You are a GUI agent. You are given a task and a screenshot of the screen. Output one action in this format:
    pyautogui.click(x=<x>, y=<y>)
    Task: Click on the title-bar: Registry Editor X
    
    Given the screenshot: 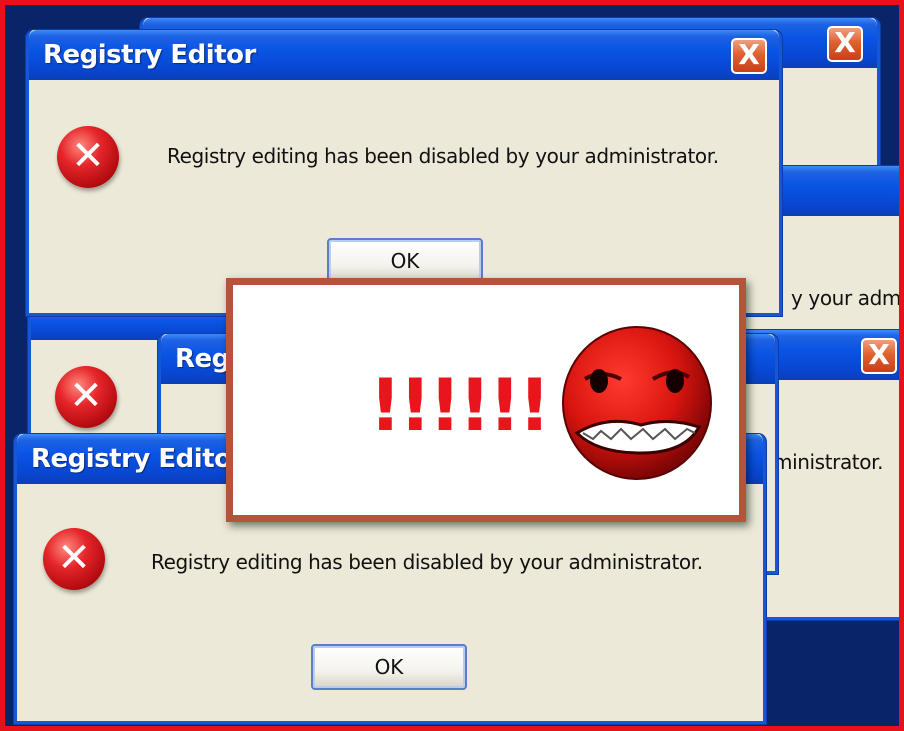 What is the action you would take?
    pyautogui.click(x=404, y=55)
    